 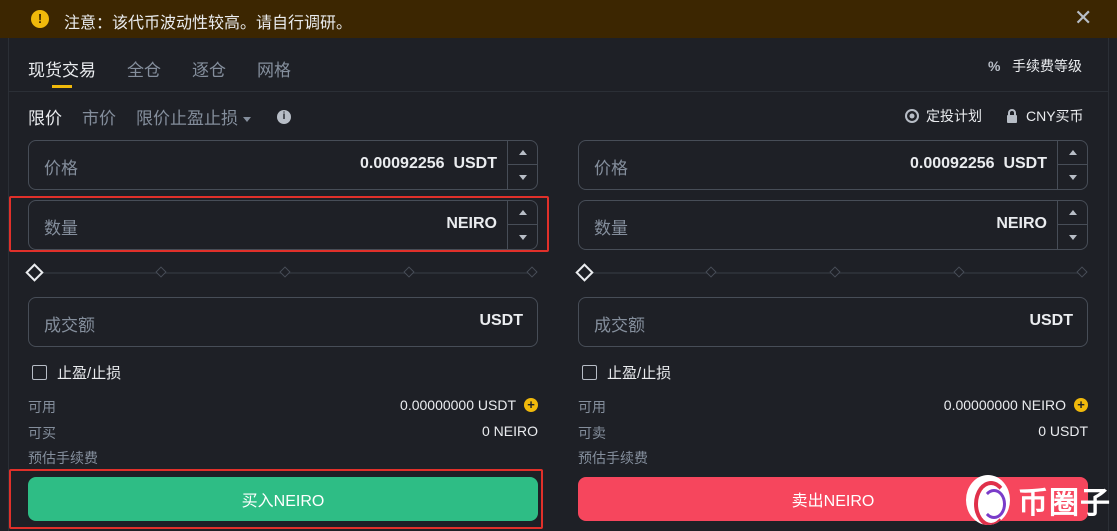 What do you see at coordinates (1021, 223) in the screenshot?
I see `sell-amount-unit: NEIRO` at bounding box center [1021, 223].